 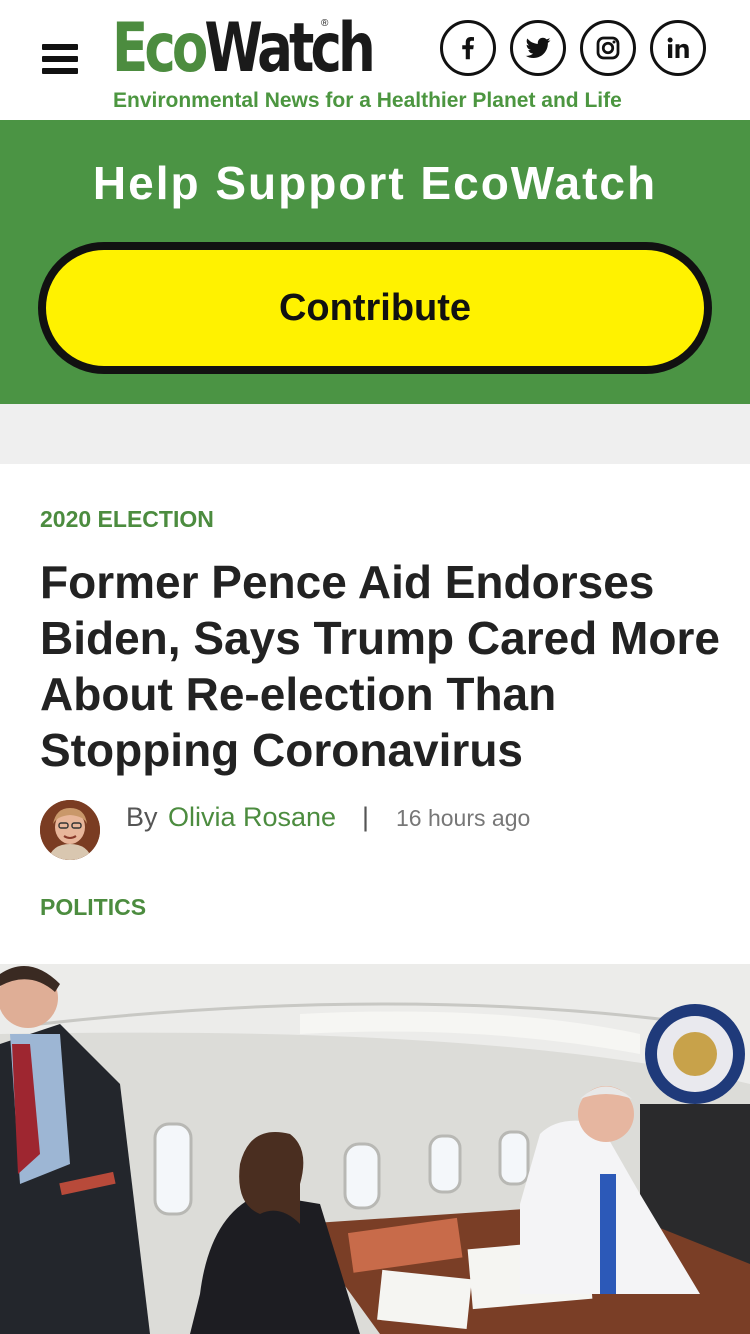 I want to click on hamburger-menu-icon, so click(x=60, y=60).